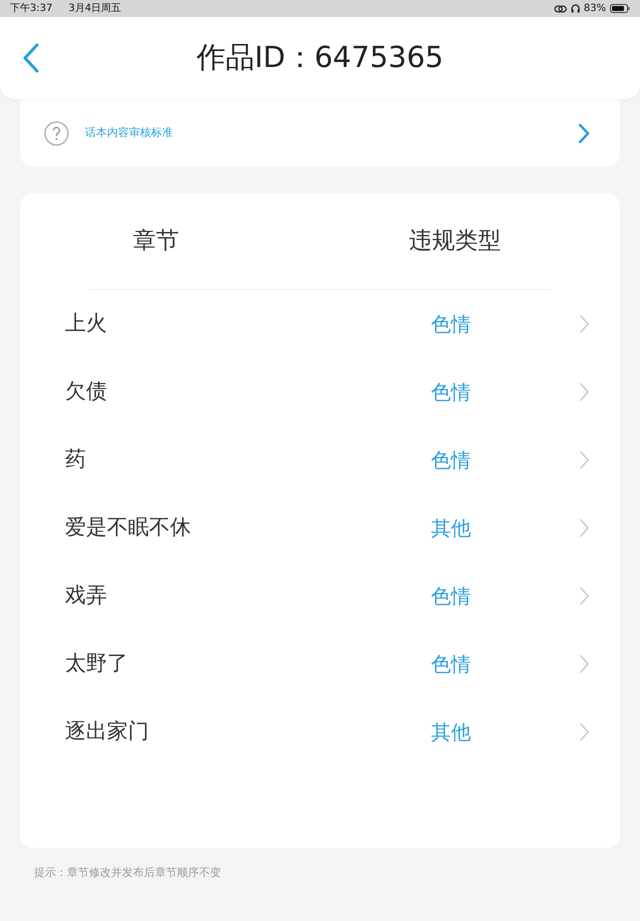  Describe the element at coordinates (320, 324) in the screenshot. I see `table-row: 上火 色情` at that location.